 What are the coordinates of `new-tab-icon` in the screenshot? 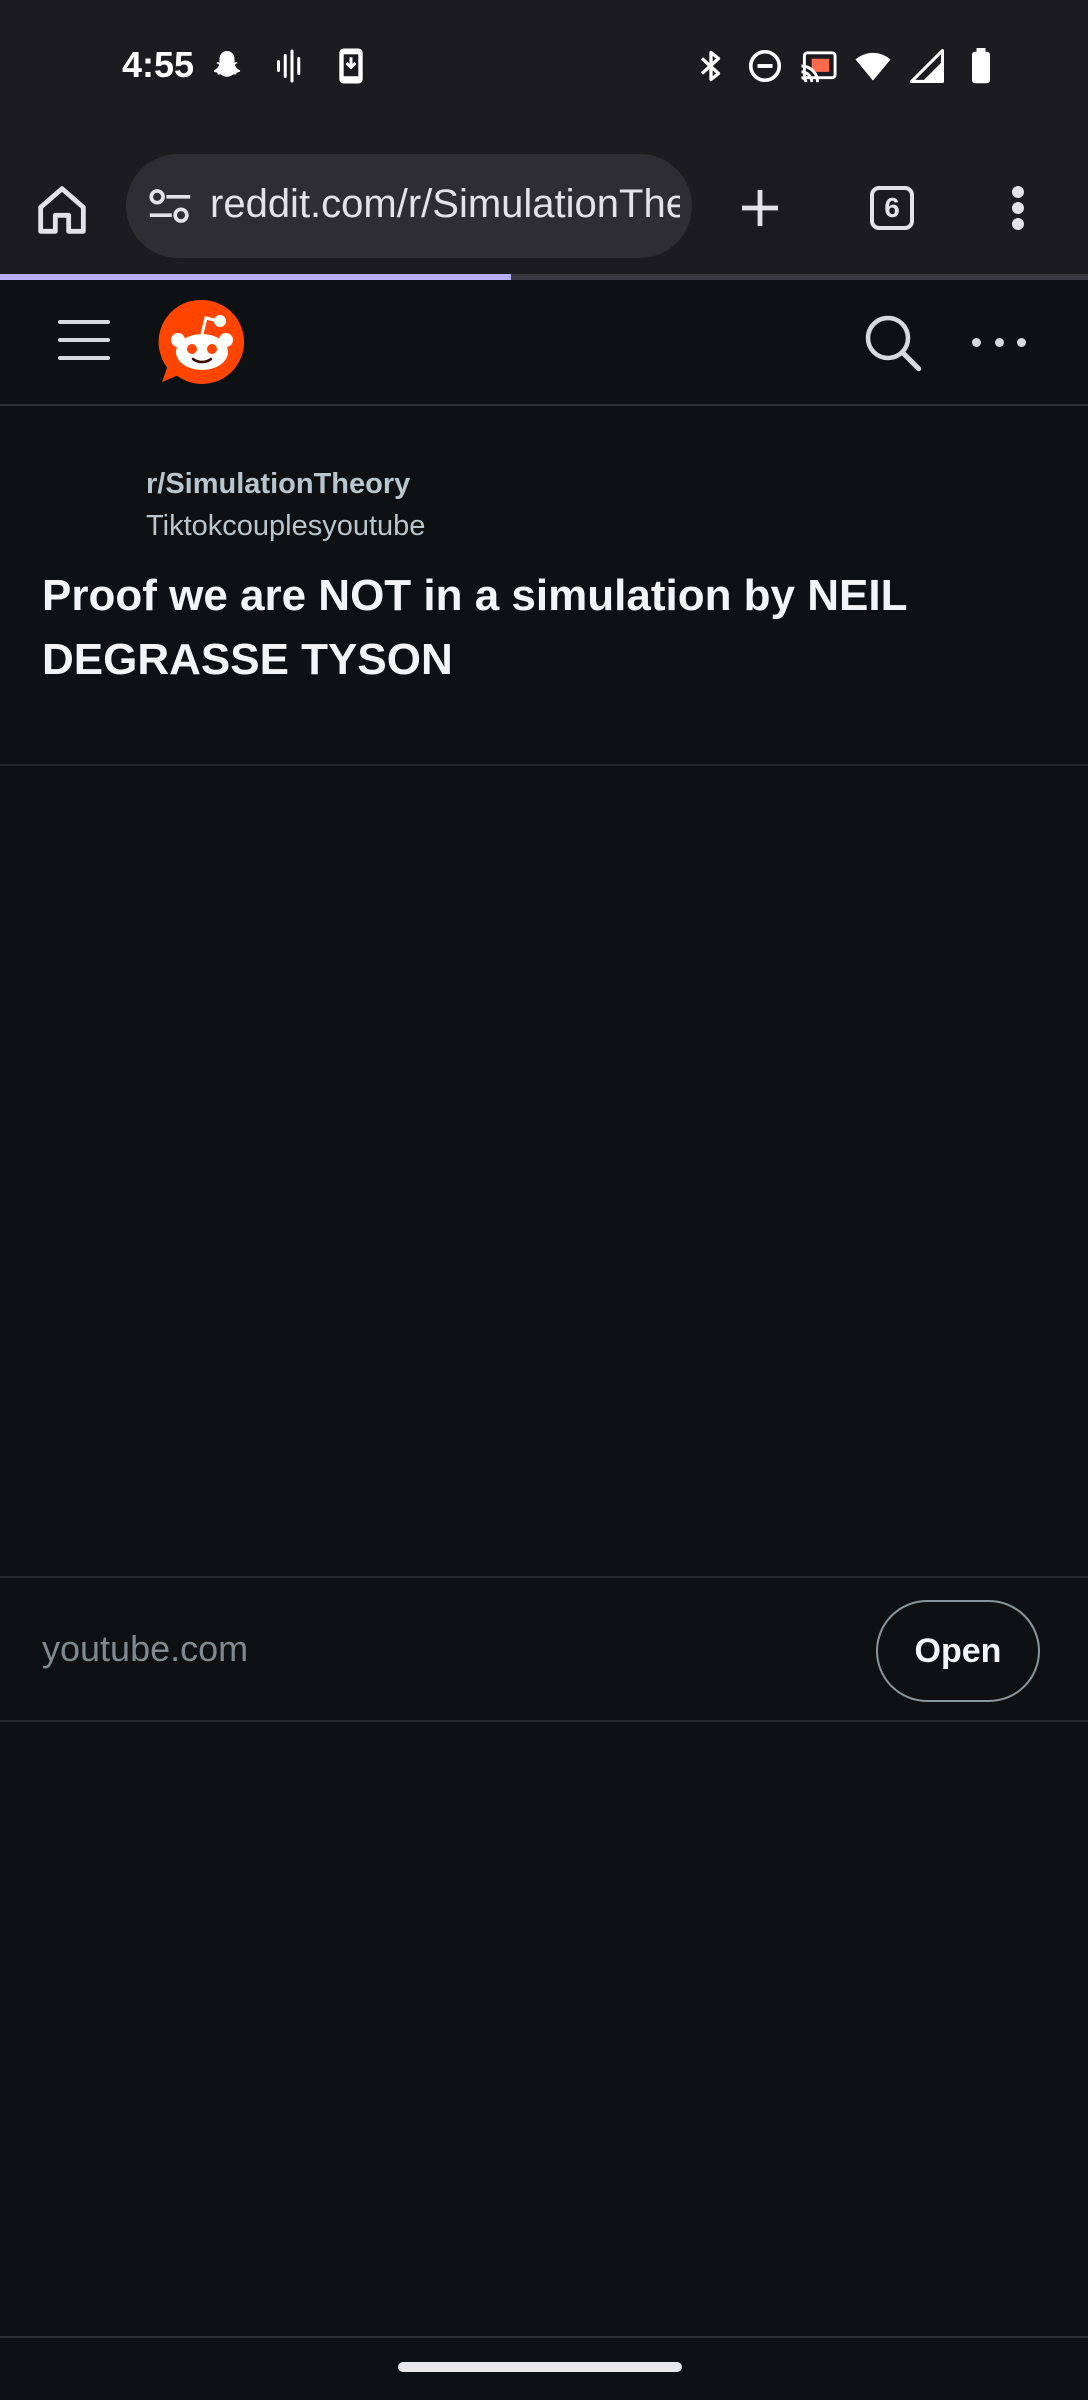 It's located at (760, 208).